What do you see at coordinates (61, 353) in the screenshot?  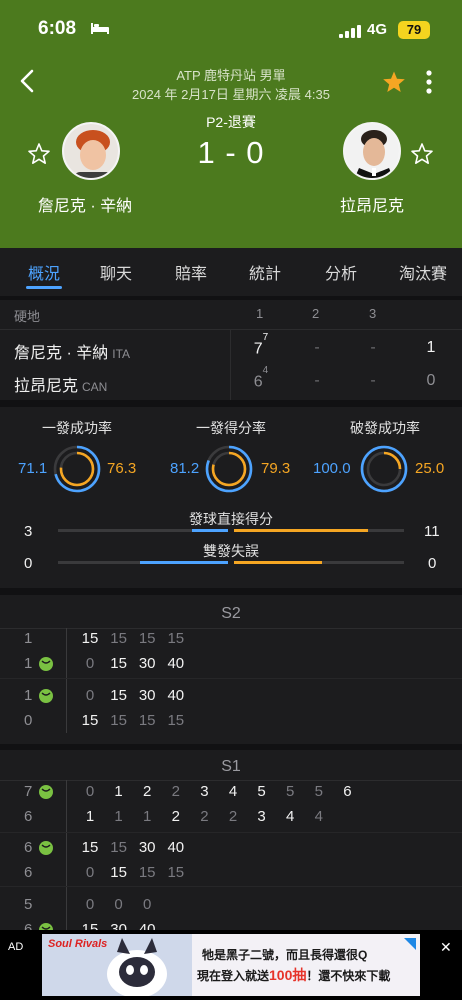 I see `player1-row-name: 詹尼克 · 辛納` at bounding box center [61, 353].